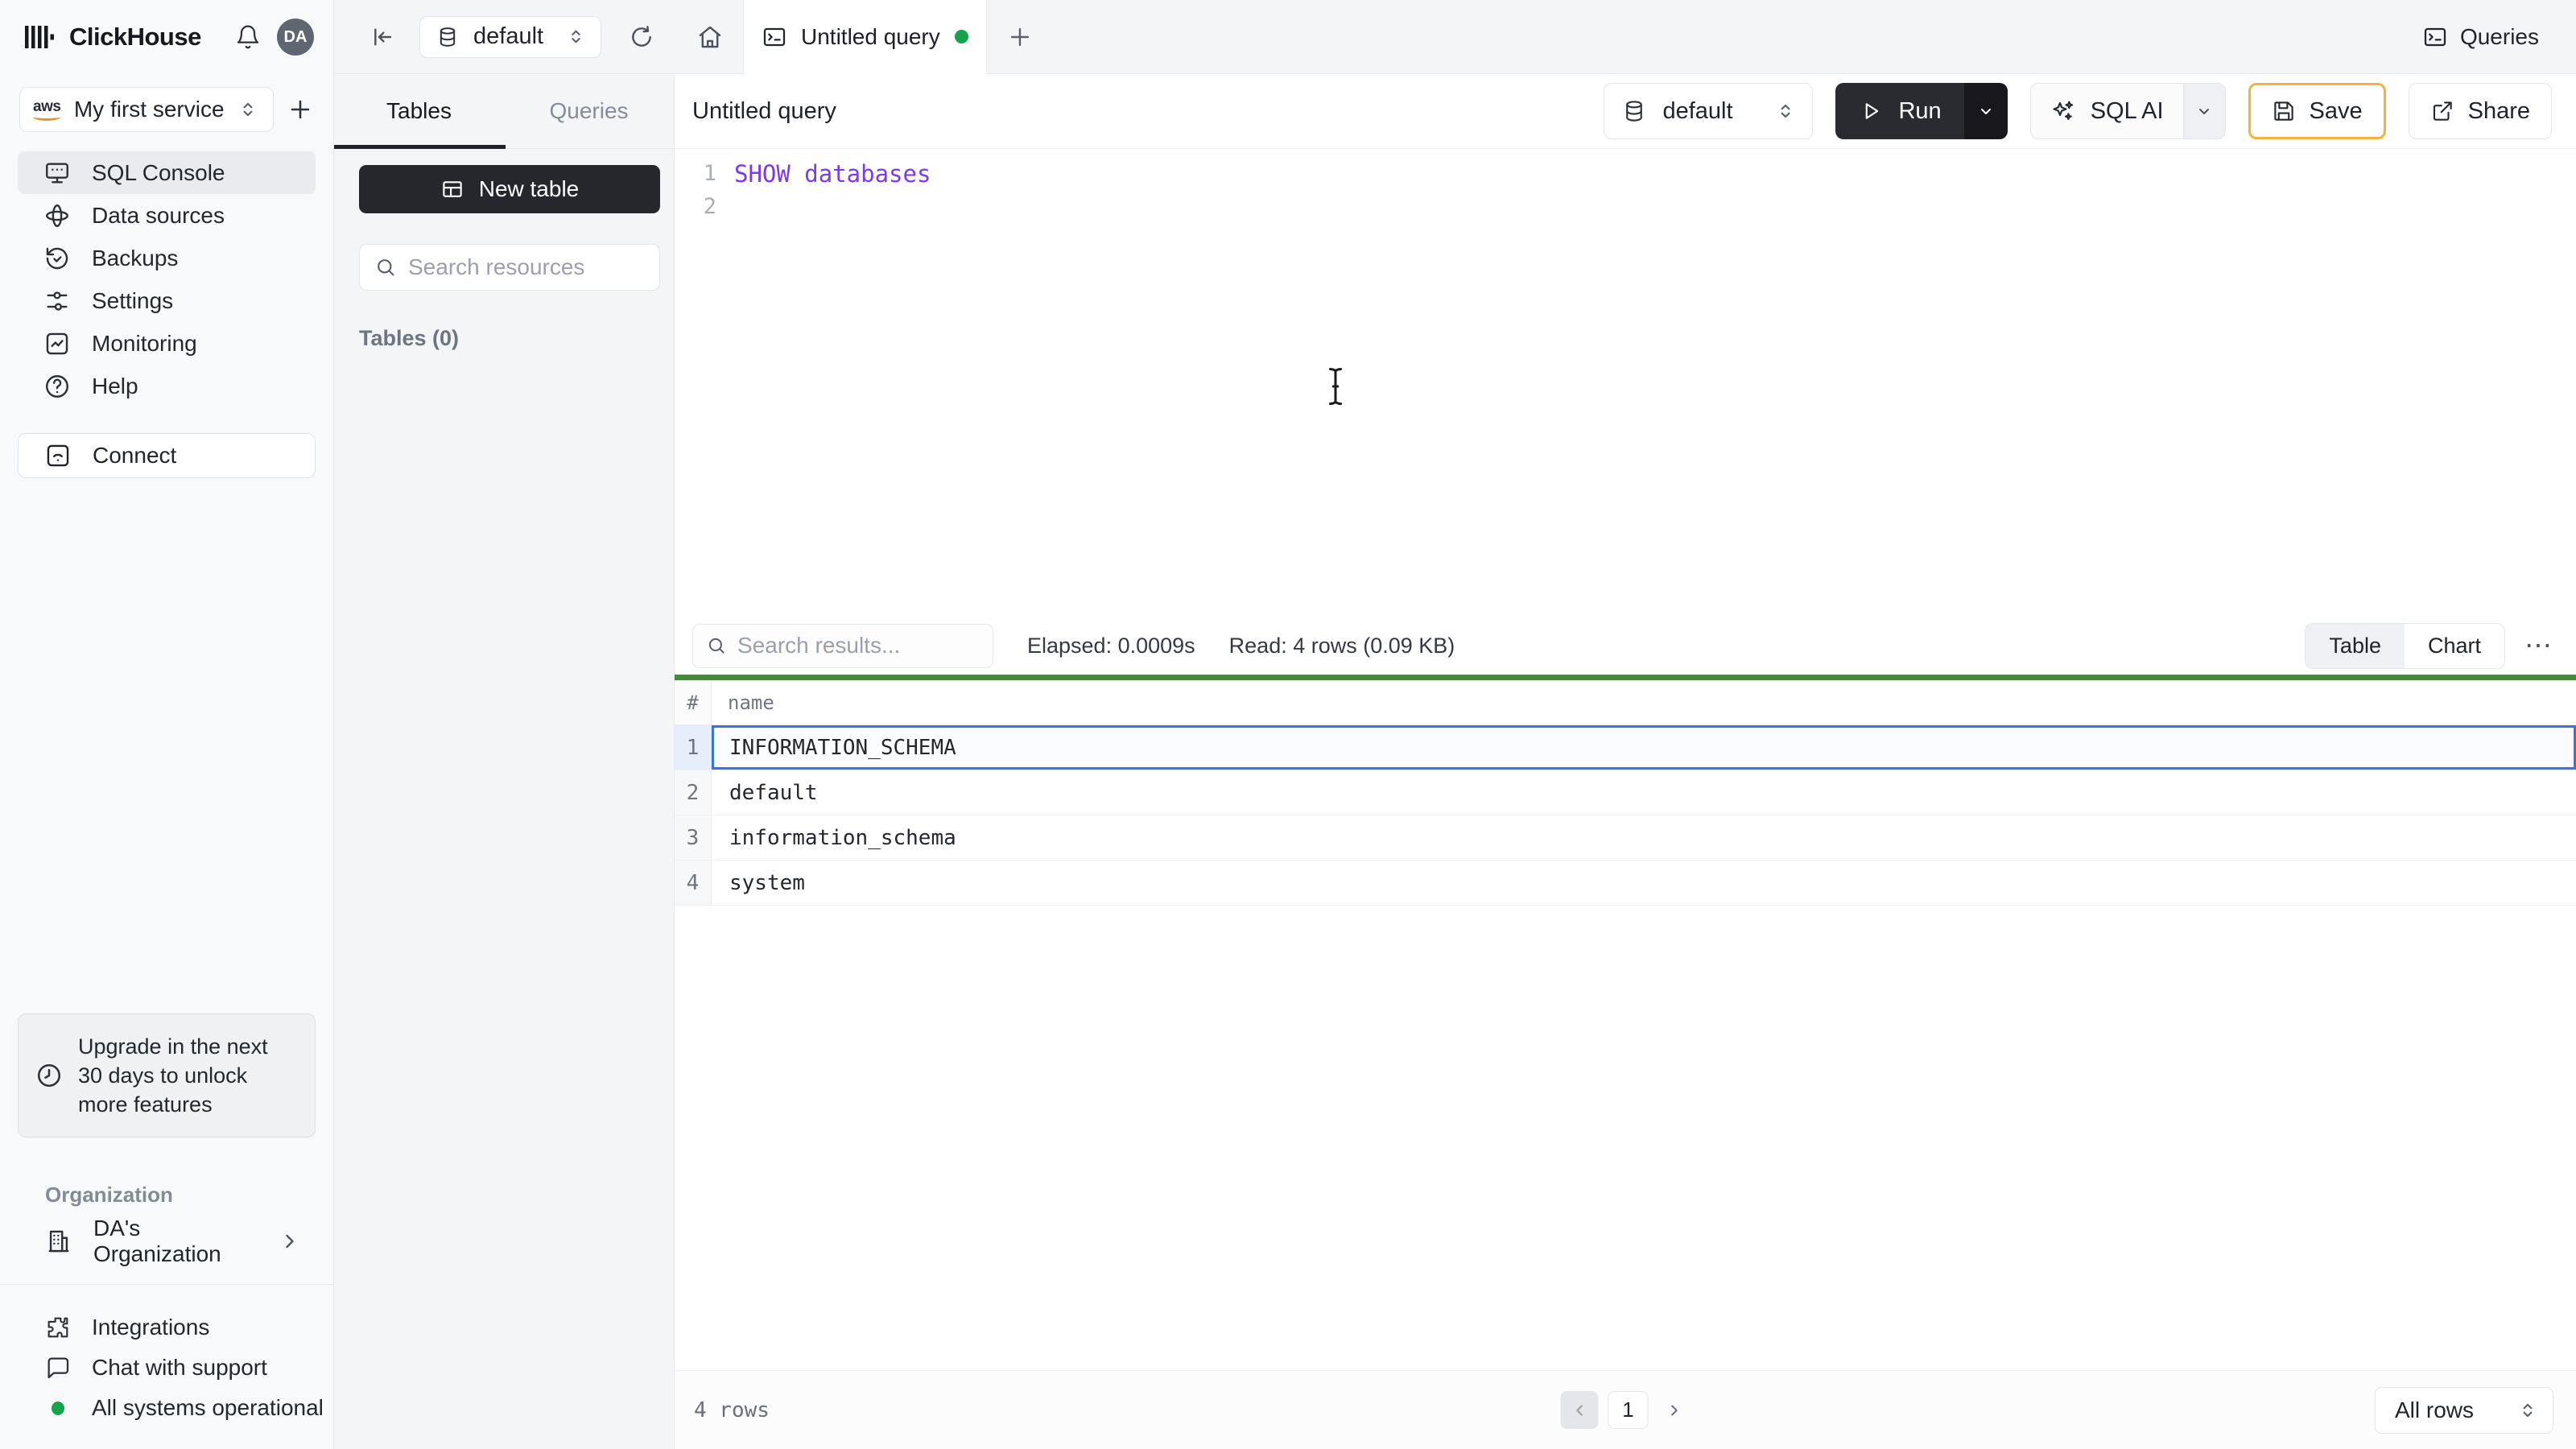  I want to click on table-row: 2 default, so click(1625, 792).